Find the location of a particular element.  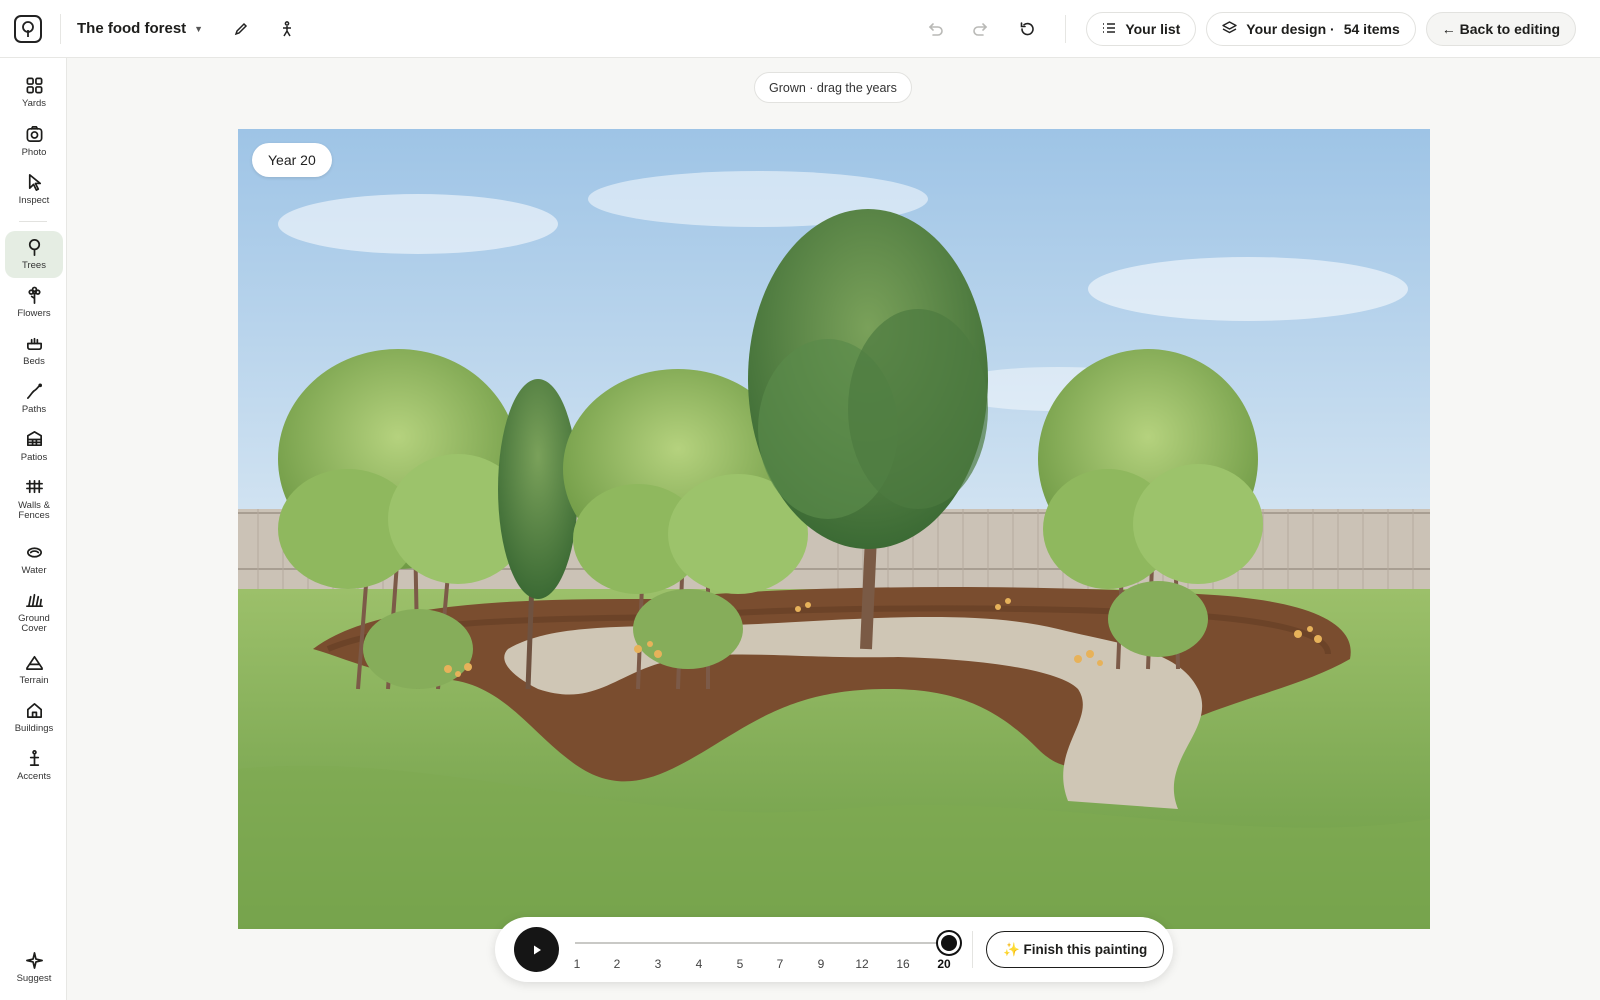

year-tick: 5 is located at coordinates (740, 964).